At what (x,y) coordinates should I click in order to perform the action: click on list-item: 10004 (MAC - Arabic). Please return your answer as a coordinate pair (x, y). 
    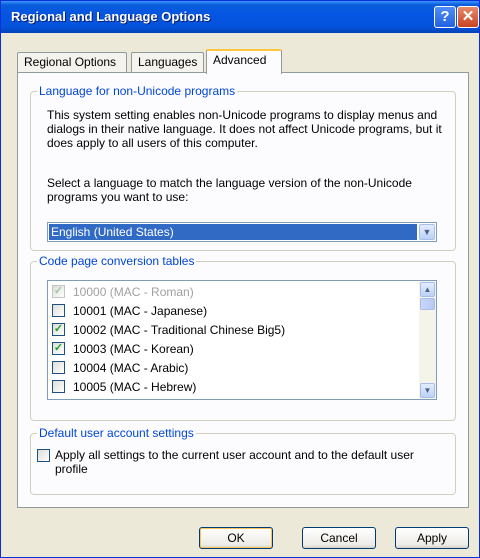
    Looking at the image, I should click on (120, 368).